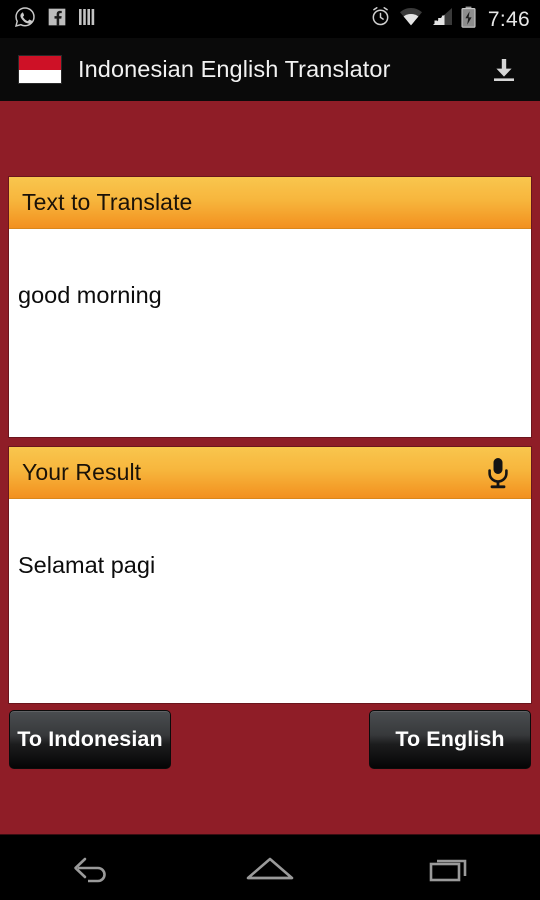 Image resolution: width=540 pixels, height=900 pixels. I want to click on status-bar-time: 7:46, so click(508, 19).